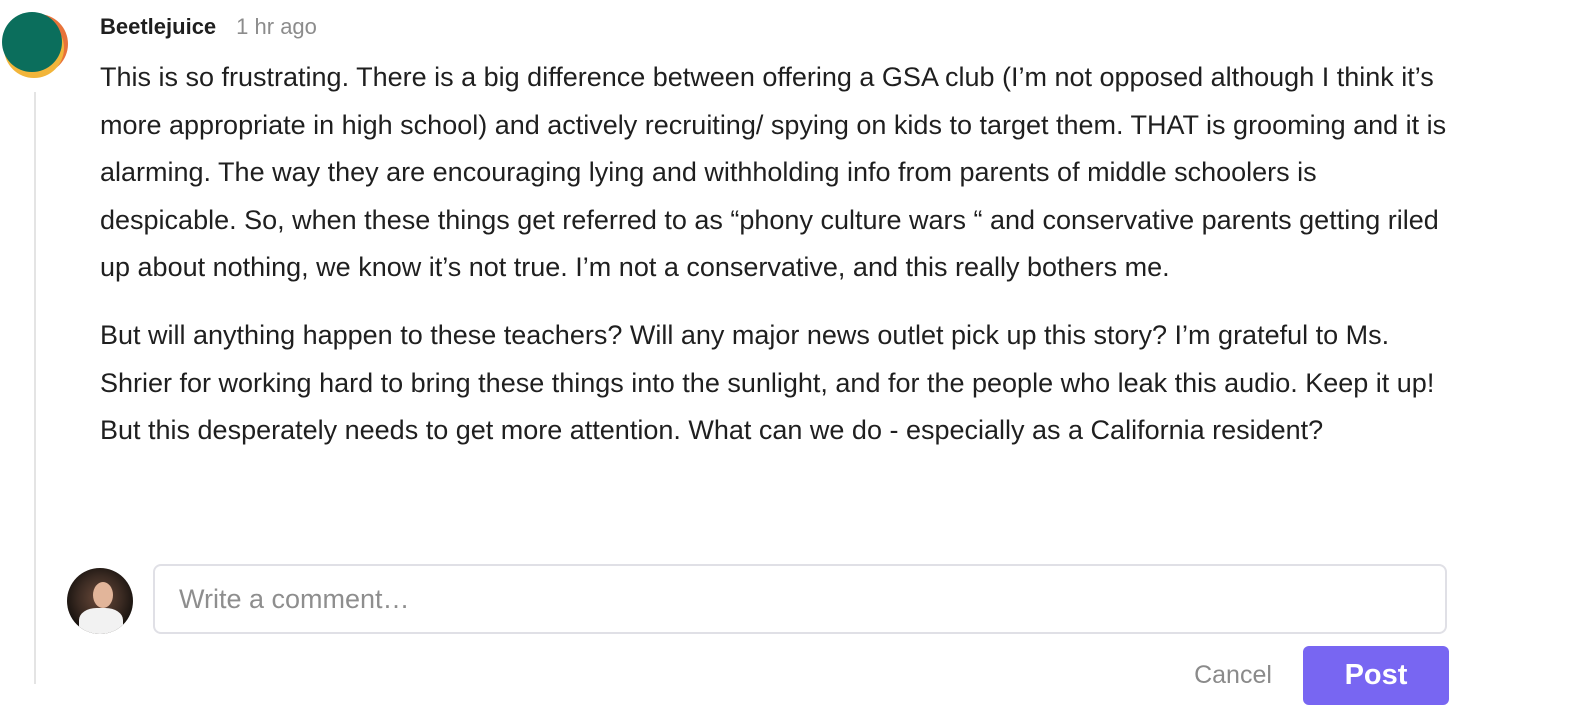 Image resolution: width=1578 pixels, height=718 pixels. I want to click on thread-line, so click(35, 388).